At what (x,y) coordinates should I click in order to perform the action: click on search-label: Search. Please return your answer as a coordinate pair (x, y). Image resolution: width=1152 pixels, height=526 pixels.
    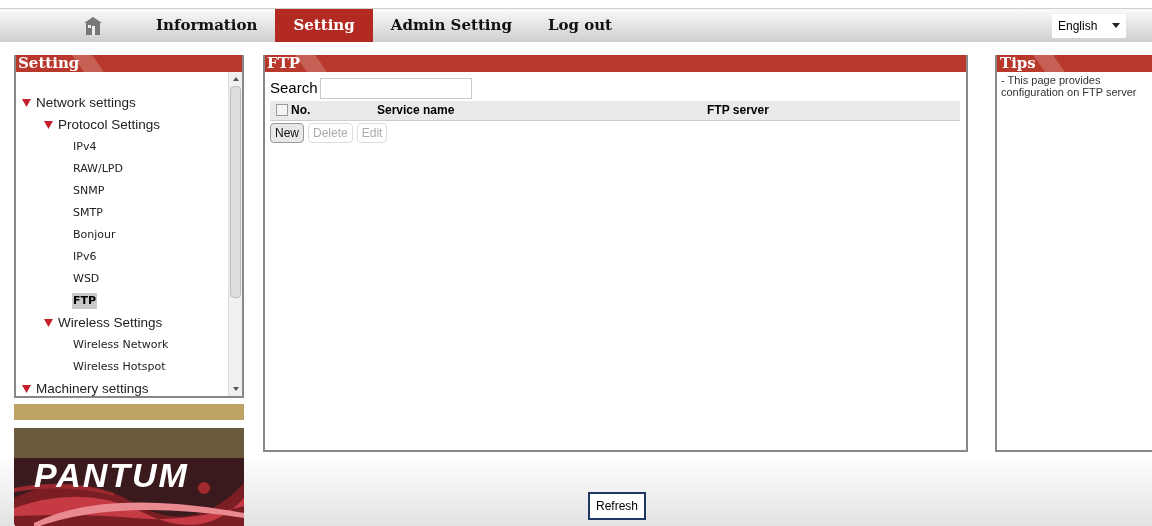
    Looking at the image, I should click on (294, 88).